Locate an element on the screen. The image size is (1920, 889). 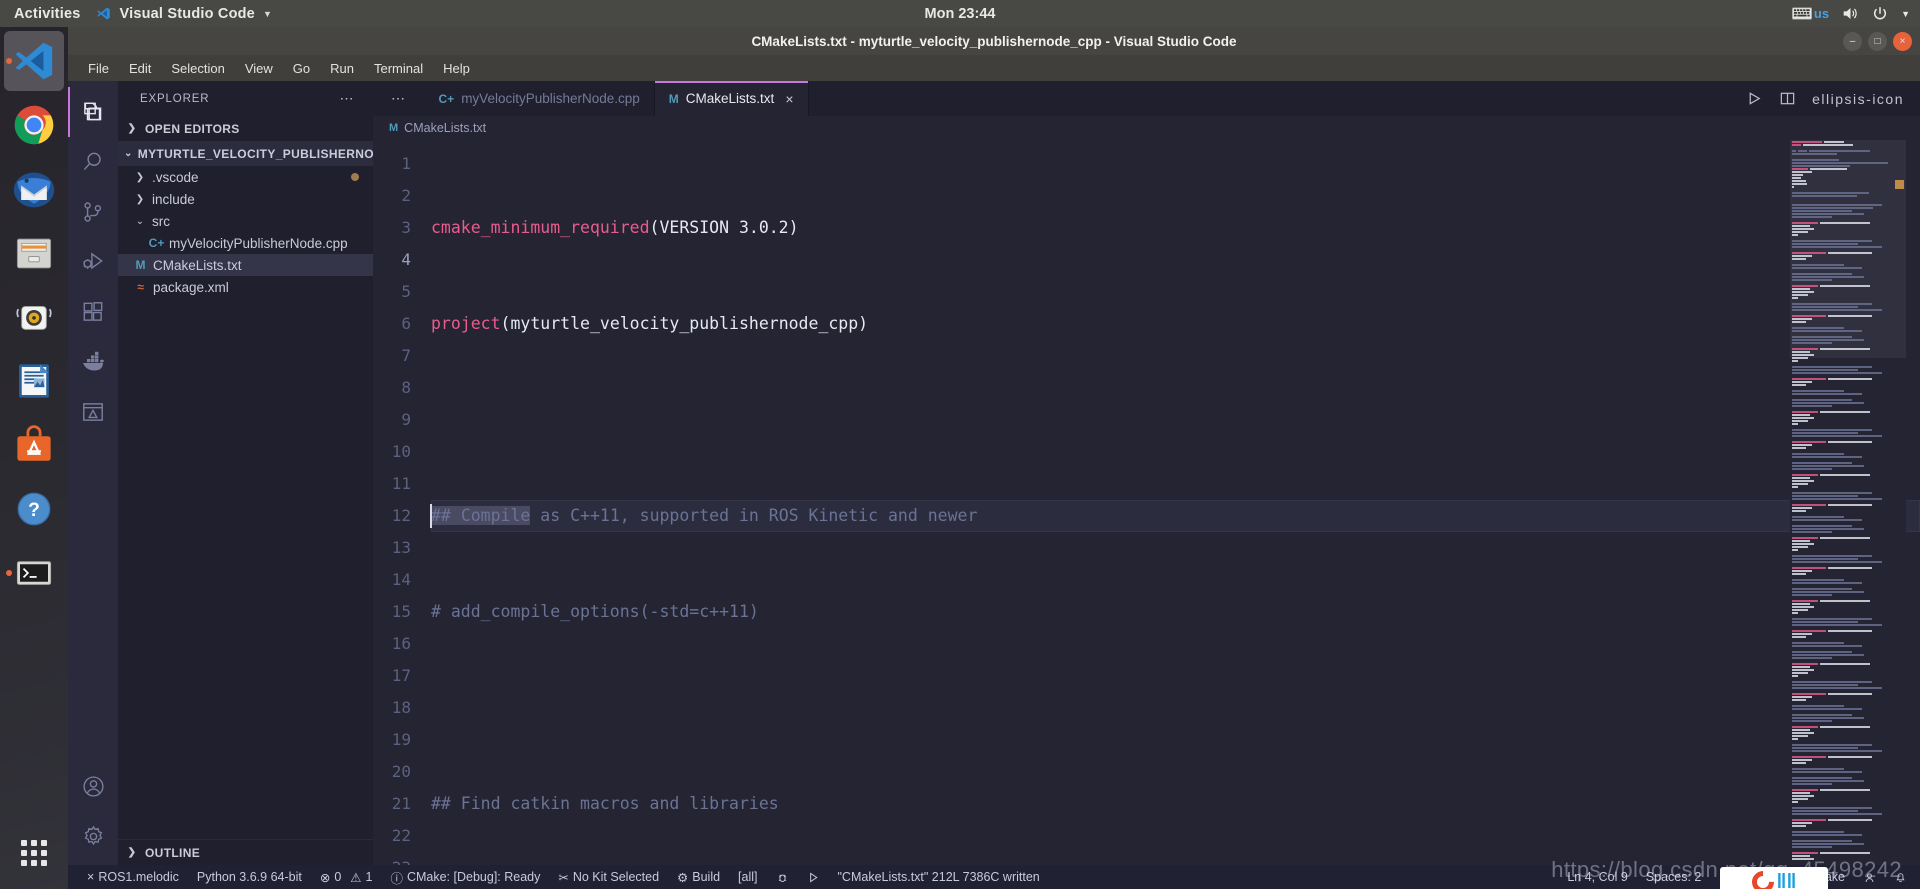
gear-icon is located at coordinates (93, 835).